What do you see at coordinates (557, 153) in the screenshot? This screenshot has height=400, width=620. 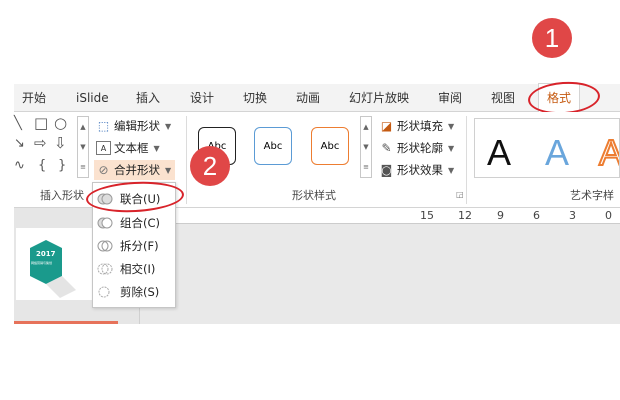 I see `wordart-sample-blue: A` at bounding box center [557, 153].